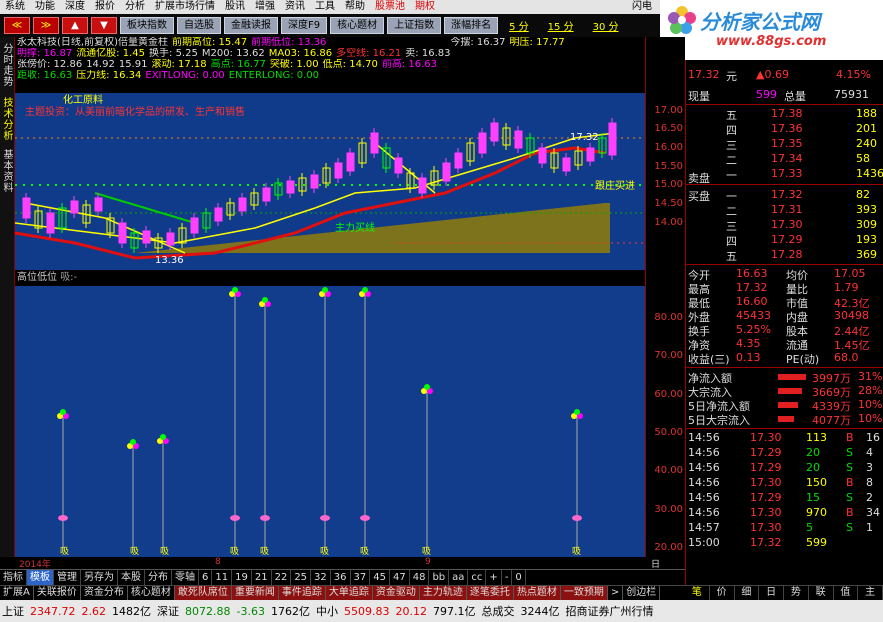  I want to click on indicator-tab-16: 45, so click(380, 577).